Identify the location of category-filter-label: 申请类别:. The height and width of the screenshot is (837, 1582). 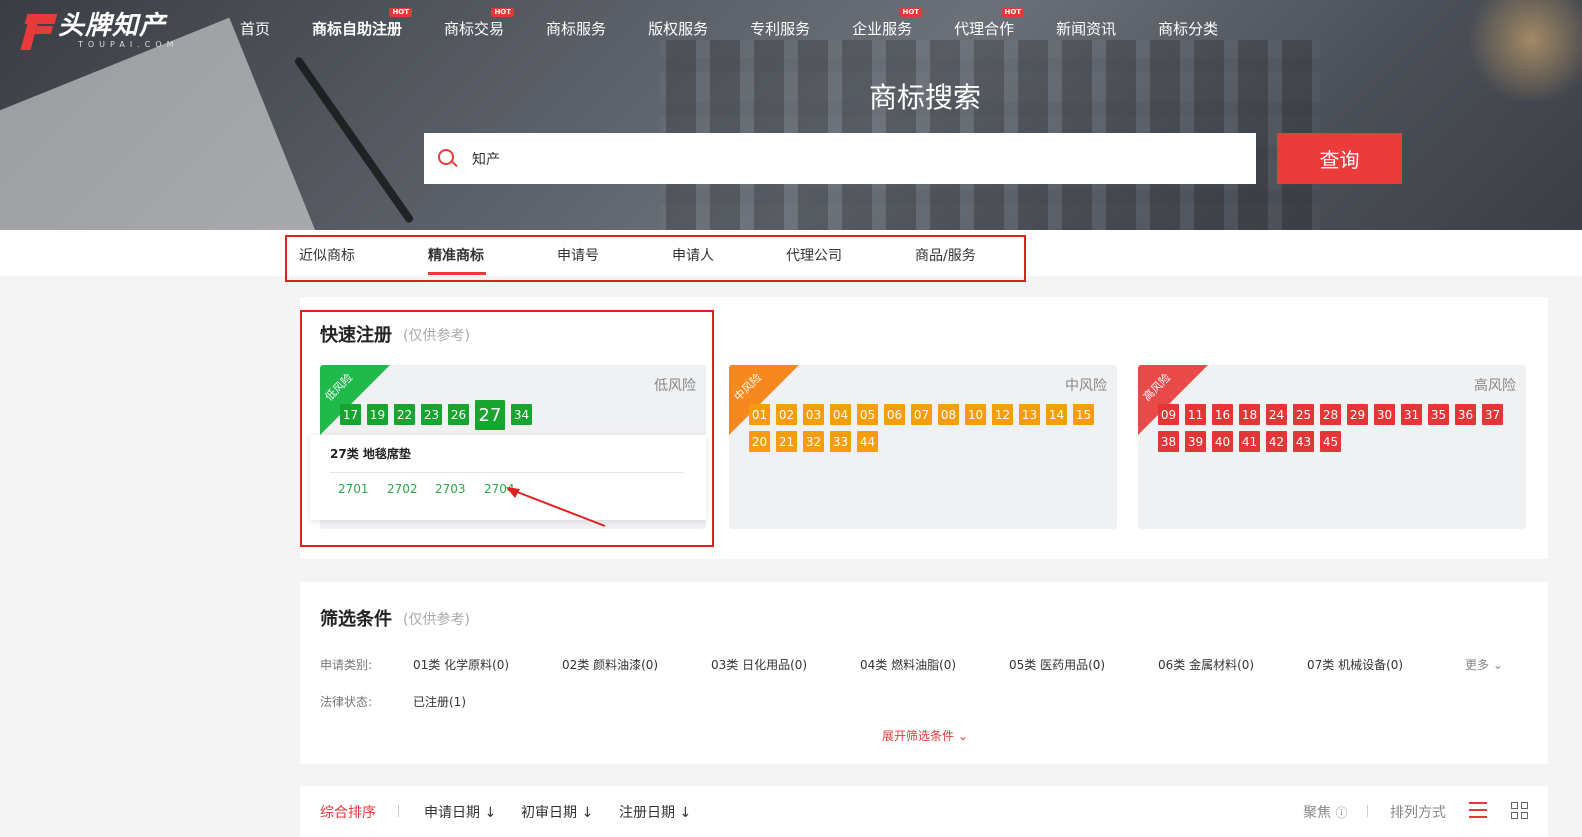
(346, 665).